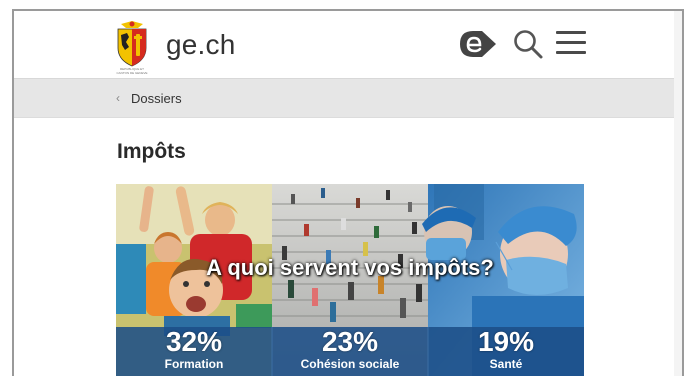 The height and width of the screenshot is (376, 692). Describe the element at coordinates (506, 341) in the screenshot. I see `stat-percent: 19%` at that location.